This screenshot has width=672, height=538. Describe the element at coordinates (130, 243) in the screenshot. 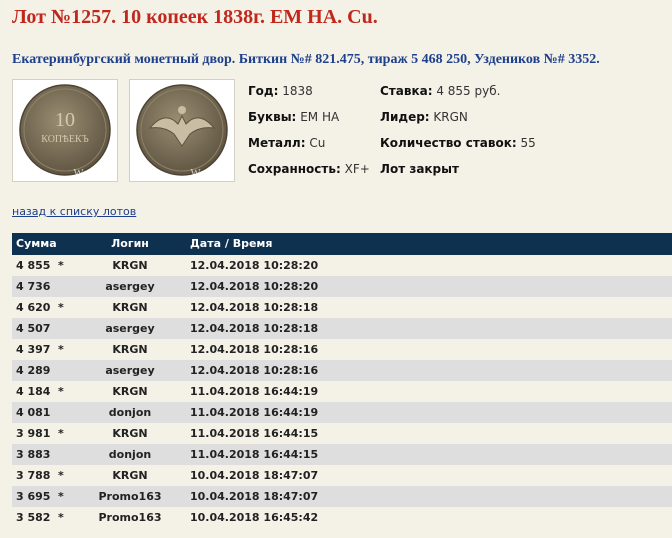

I see `header-login: Логин` at that location.